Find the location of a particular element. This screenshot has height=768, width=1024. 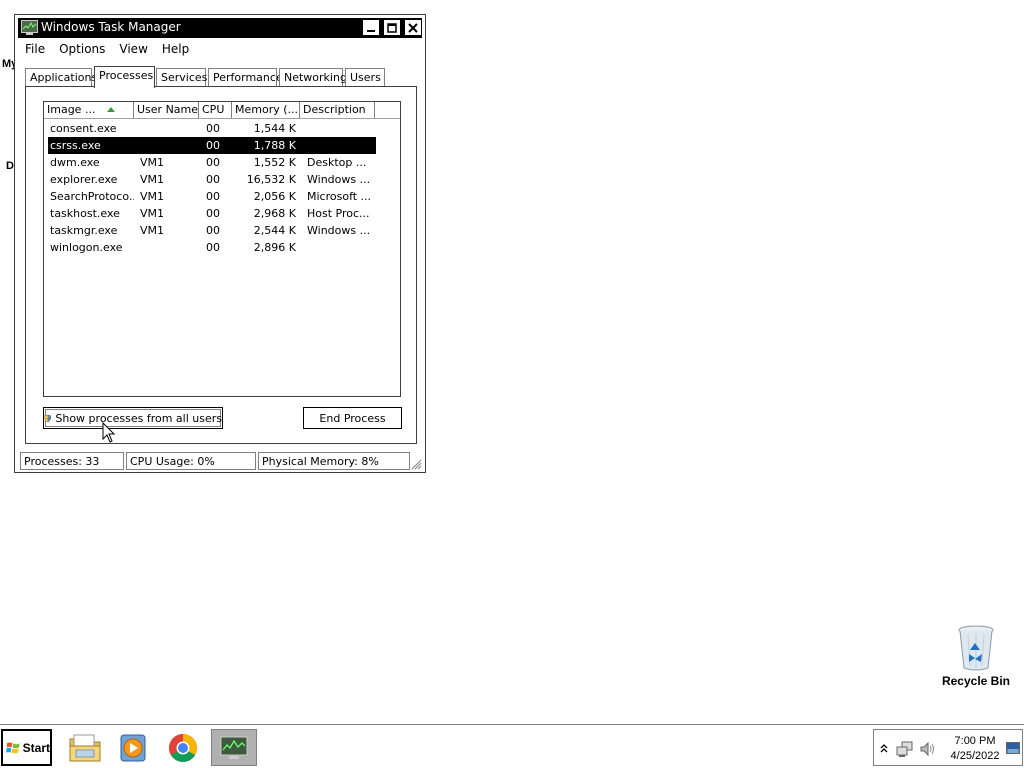

taskbar-chrome is located at coordinates (183, 747).